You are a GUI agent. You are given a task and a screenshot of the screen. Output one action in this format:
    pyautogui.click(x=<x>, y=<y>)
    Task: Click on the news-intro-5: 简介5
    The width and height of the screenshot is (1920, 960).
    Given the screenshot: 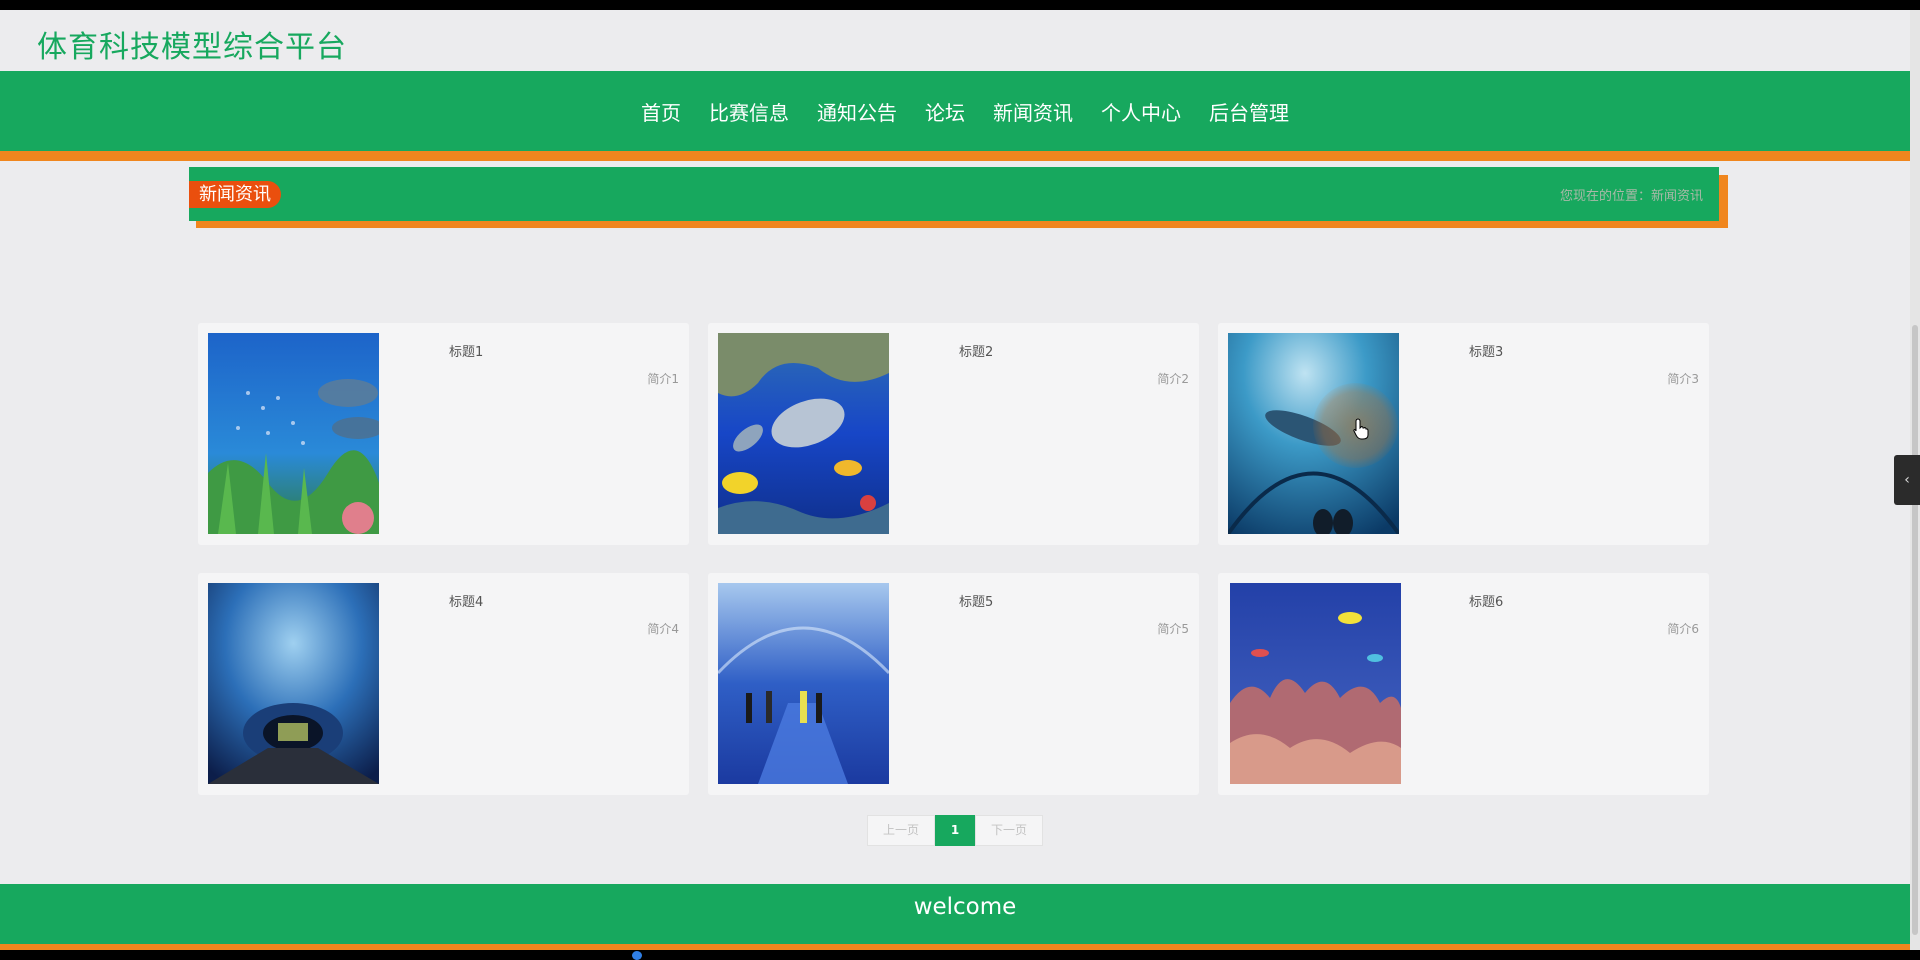 What is the action you would take?
    pyautogui.click(x=1173, y=629)
    